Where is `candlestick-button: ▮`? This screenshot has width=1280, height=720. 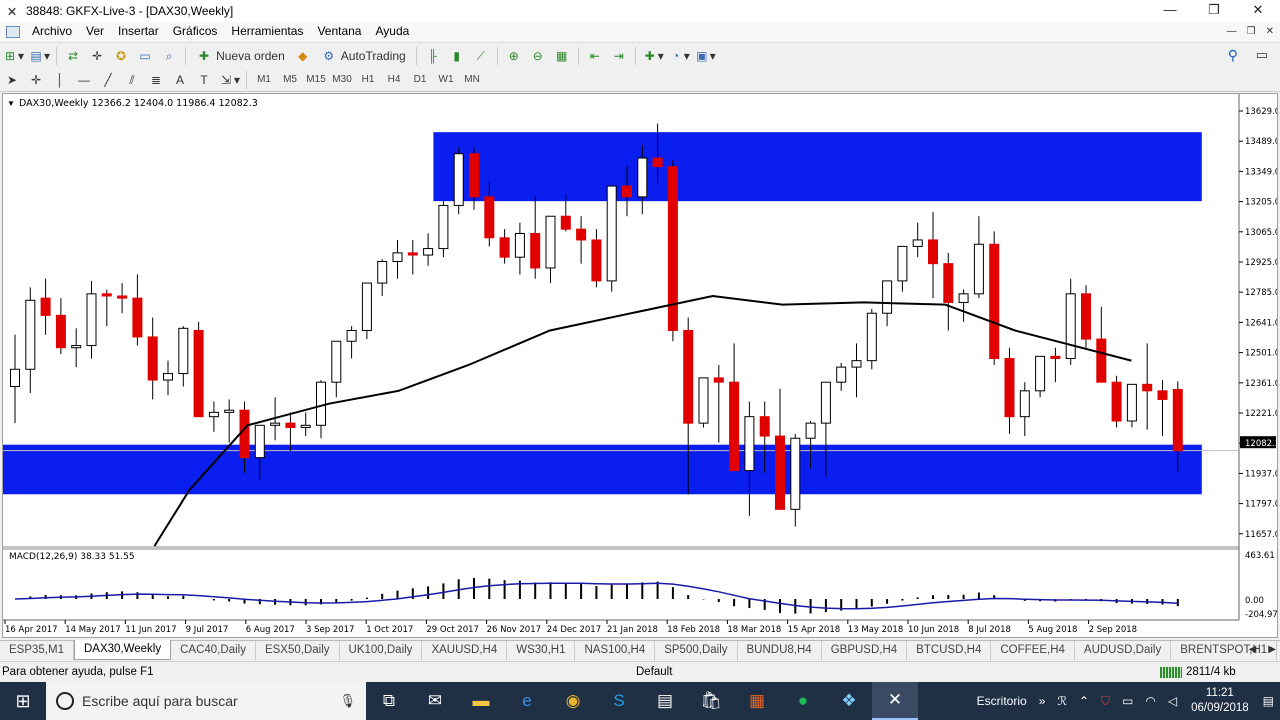
candlestick-button: ▮ is located at coordinates (457, 56).